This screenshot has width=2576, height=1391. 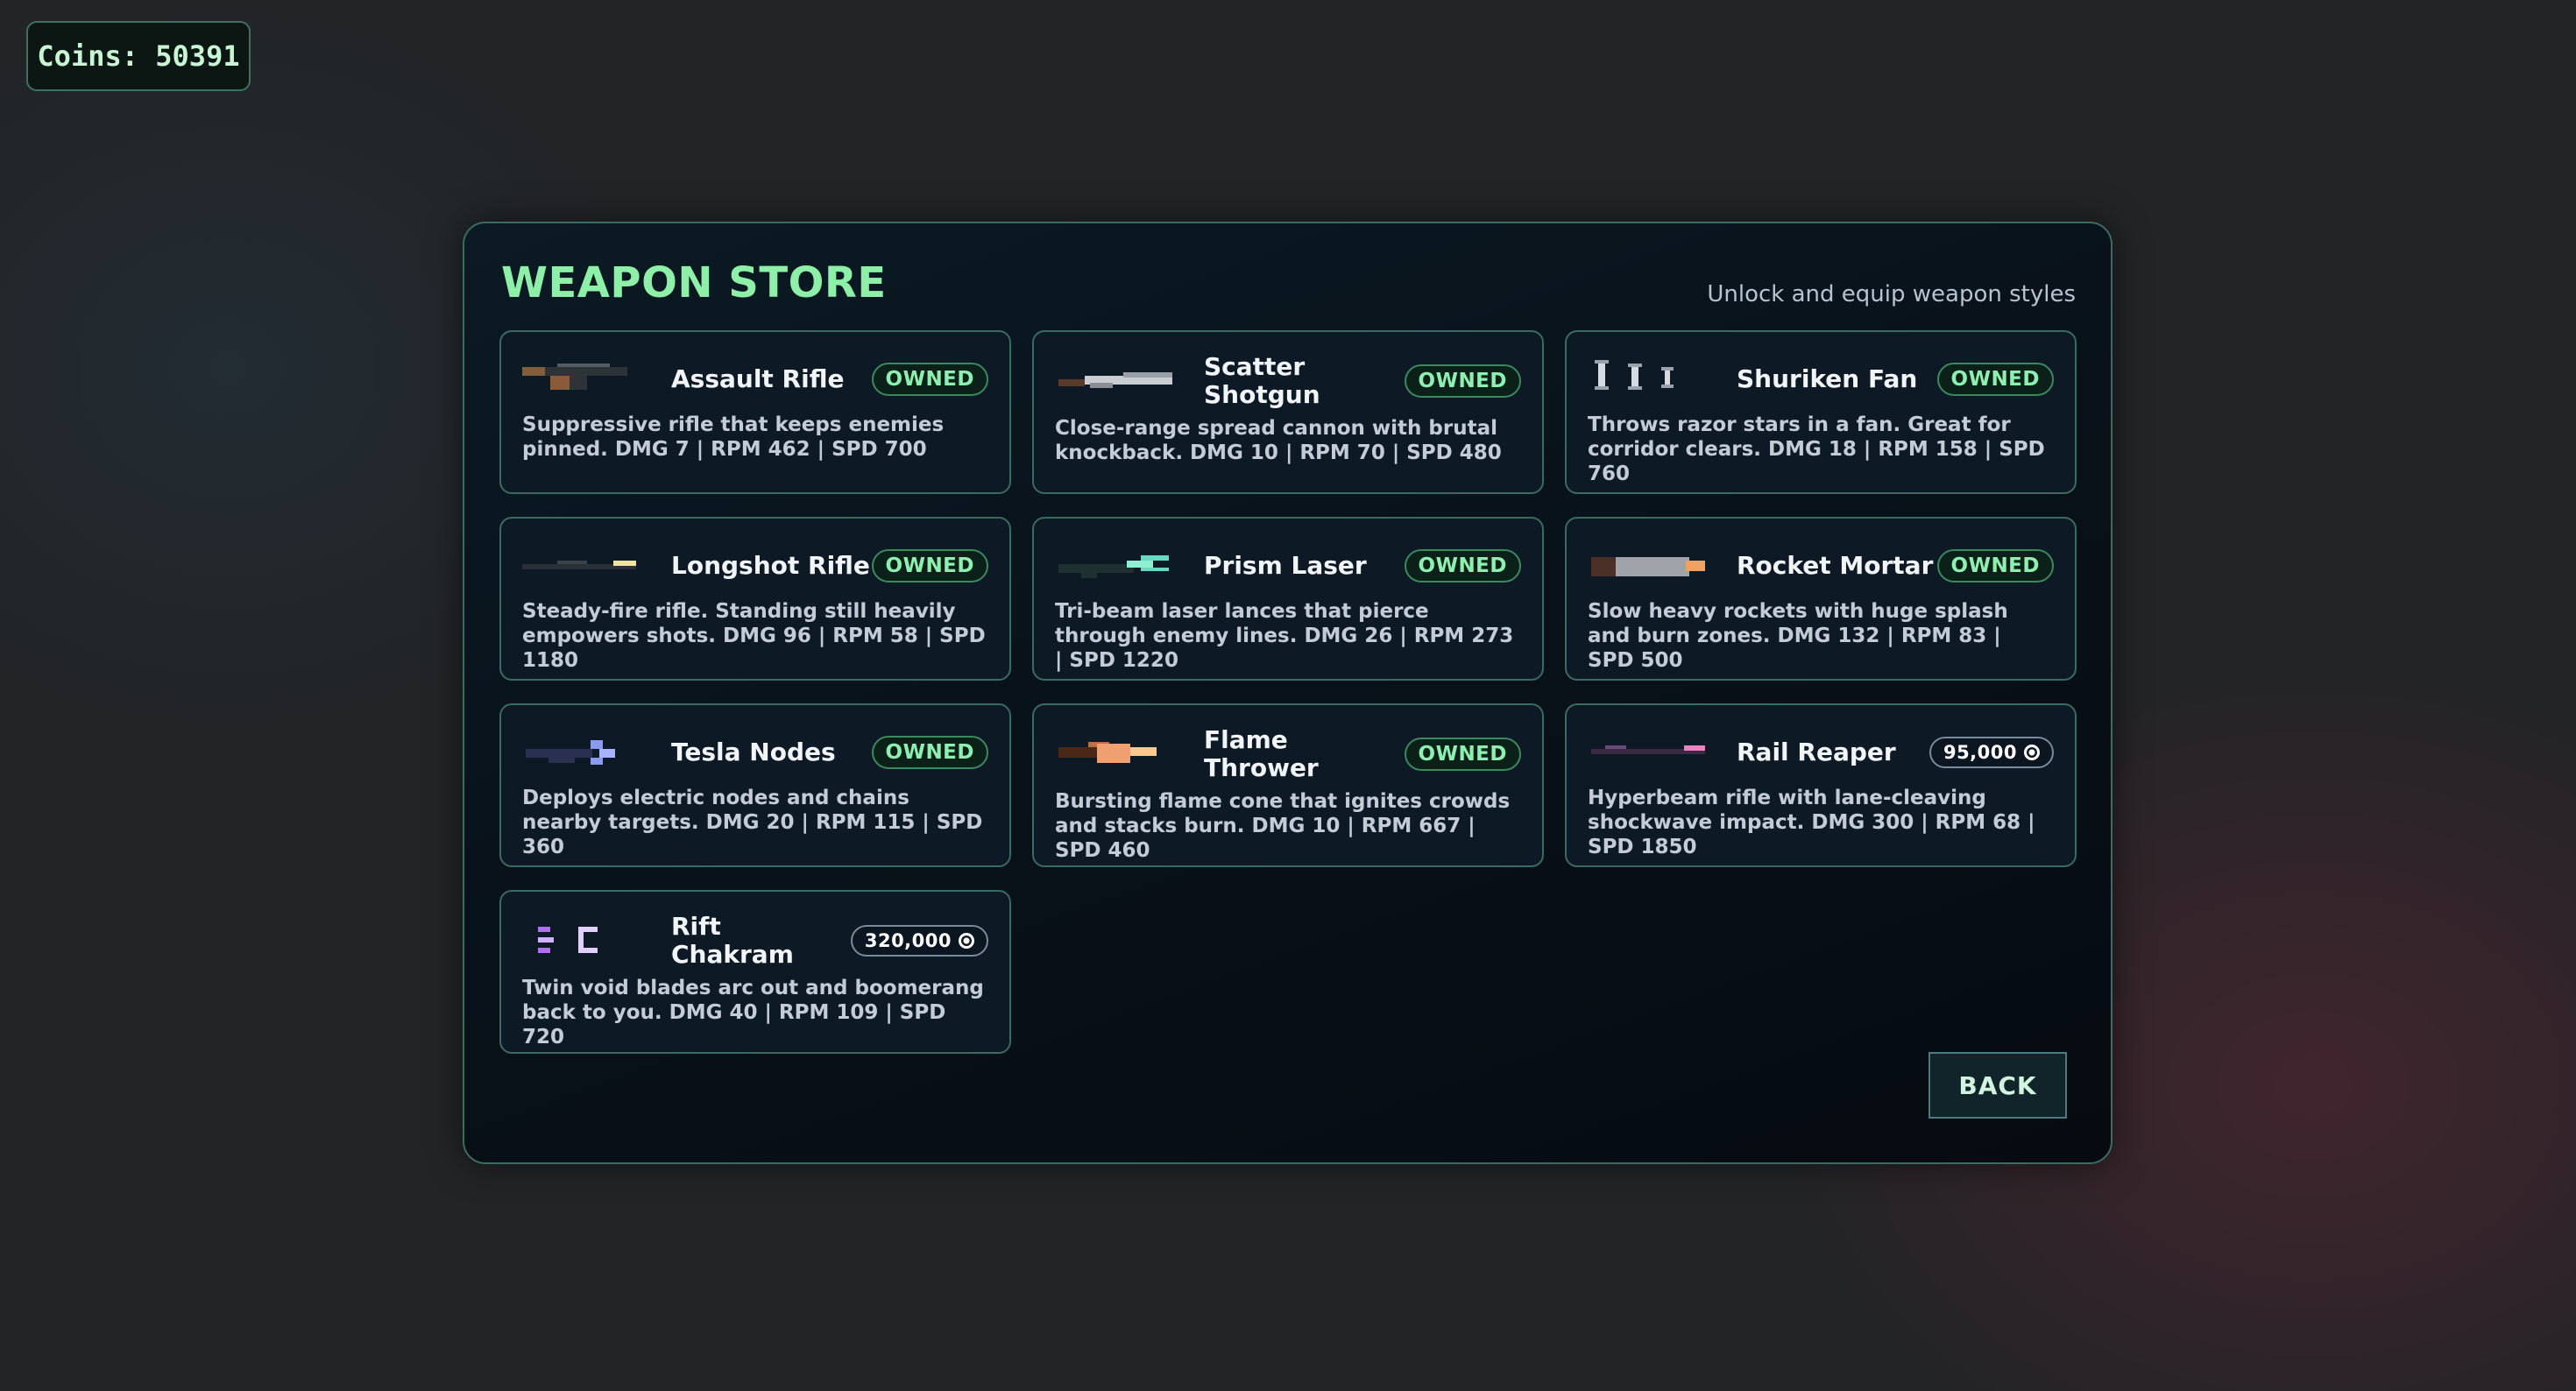 I want to click on price-badge: 320,000, so click(x=919, y=941).